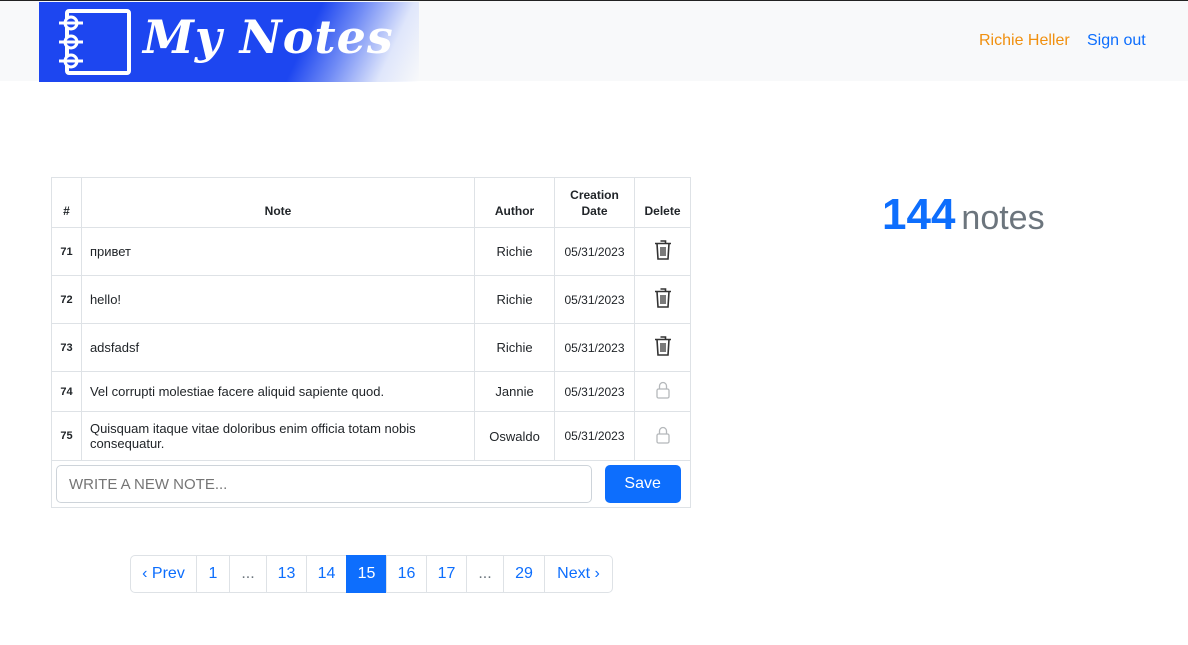 The image size is (1188, 645). Describe the element at coordinates (268, 37) in the screenshot. I see `logo-text: My Notes` at that location.